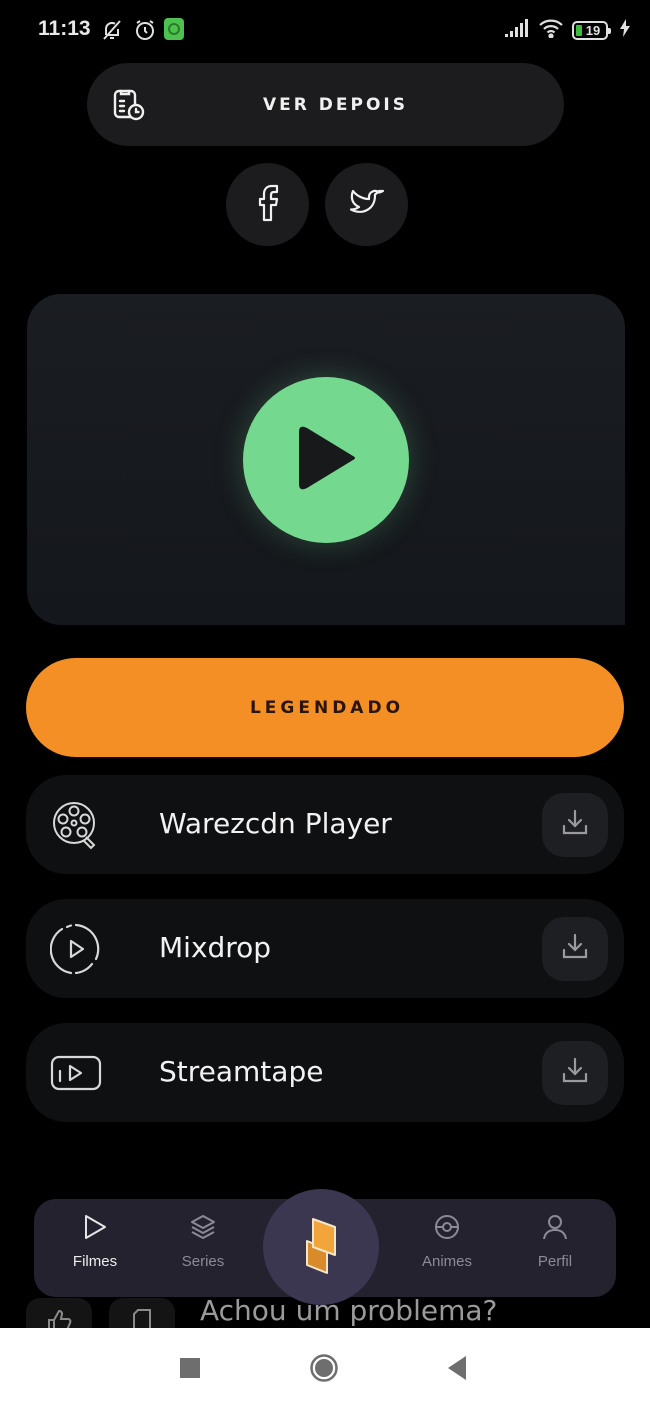  What do you see at coordinates (76, 1073) in the screenshot?
I see `video-frame-icon` at bounding box center [76, 1073].